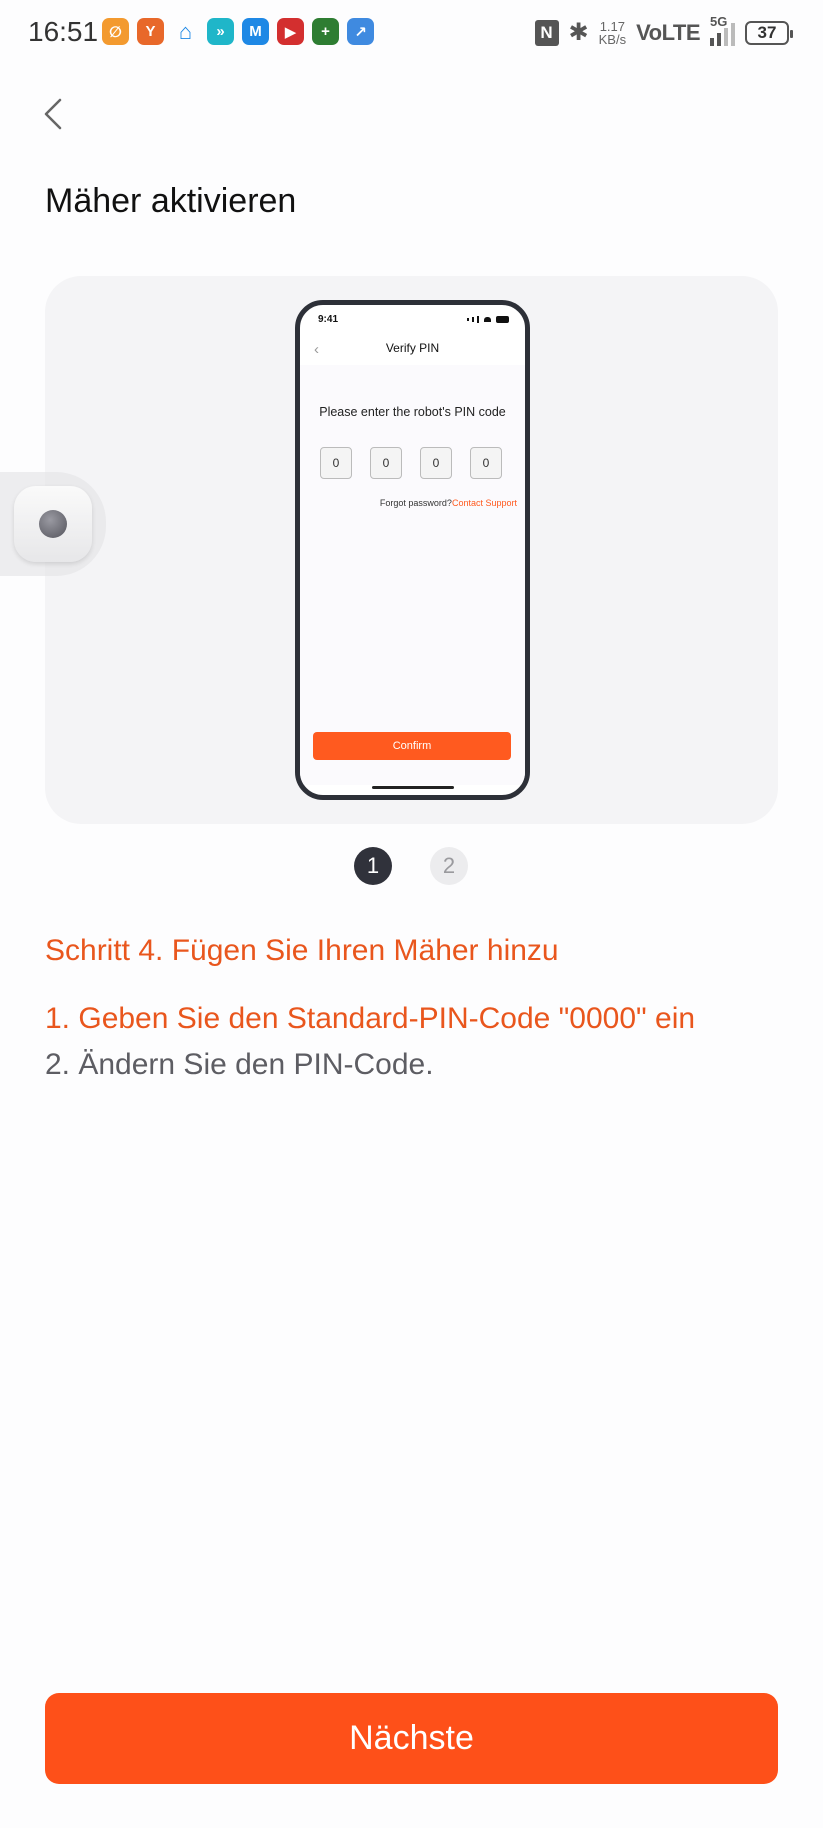 The height and width of the screenshot is (1828, 823). Describe the element at coordinates (546, 32) in the screenshot. I see `nfc-icon: N` at that location.